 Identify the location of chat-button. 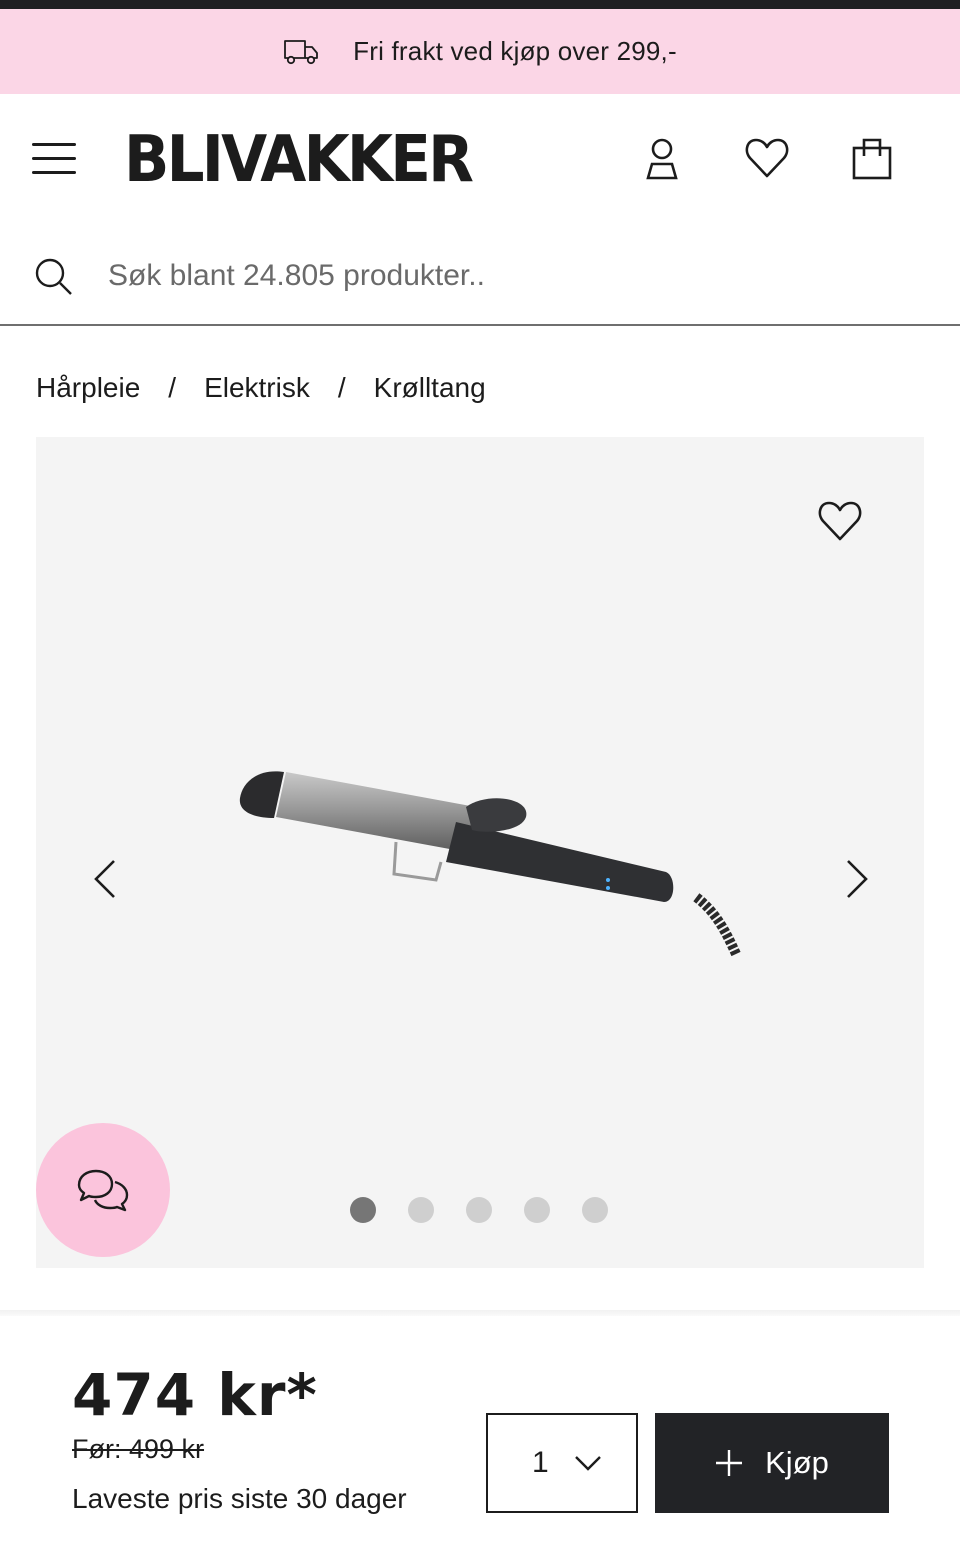
(103, 1190).